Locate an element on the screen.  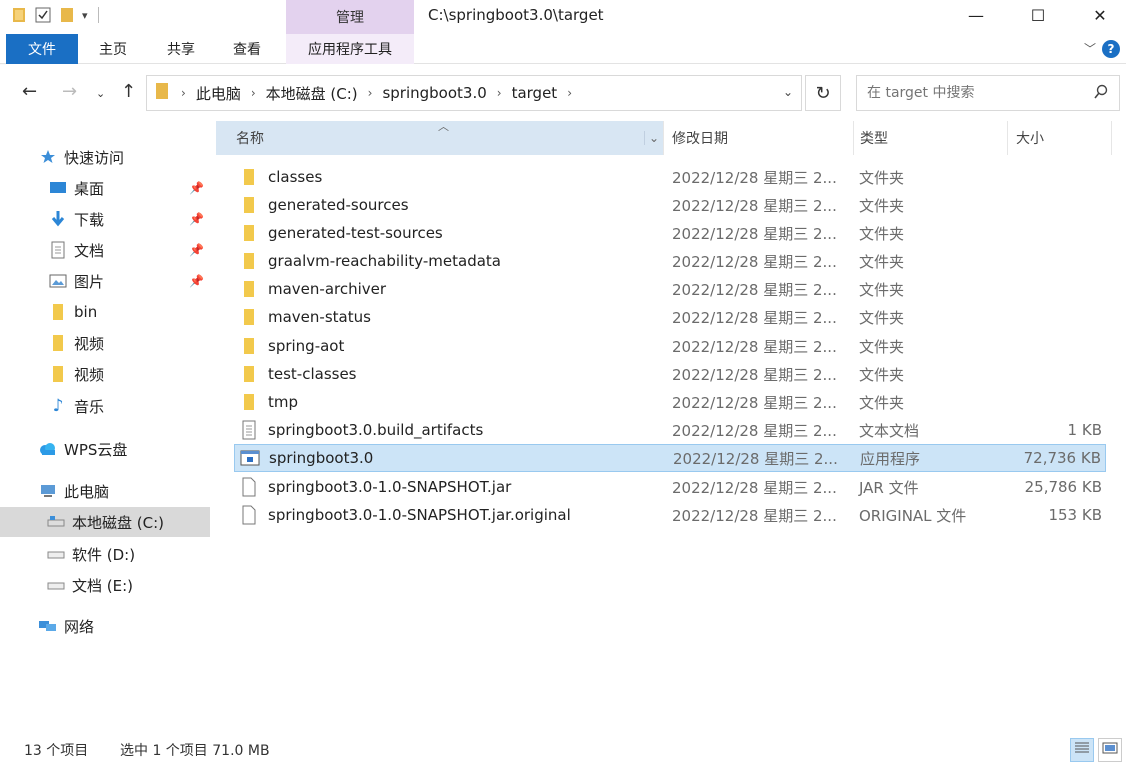
nav-item-label: 软件 (D:) is located at coordinates (104, 554).